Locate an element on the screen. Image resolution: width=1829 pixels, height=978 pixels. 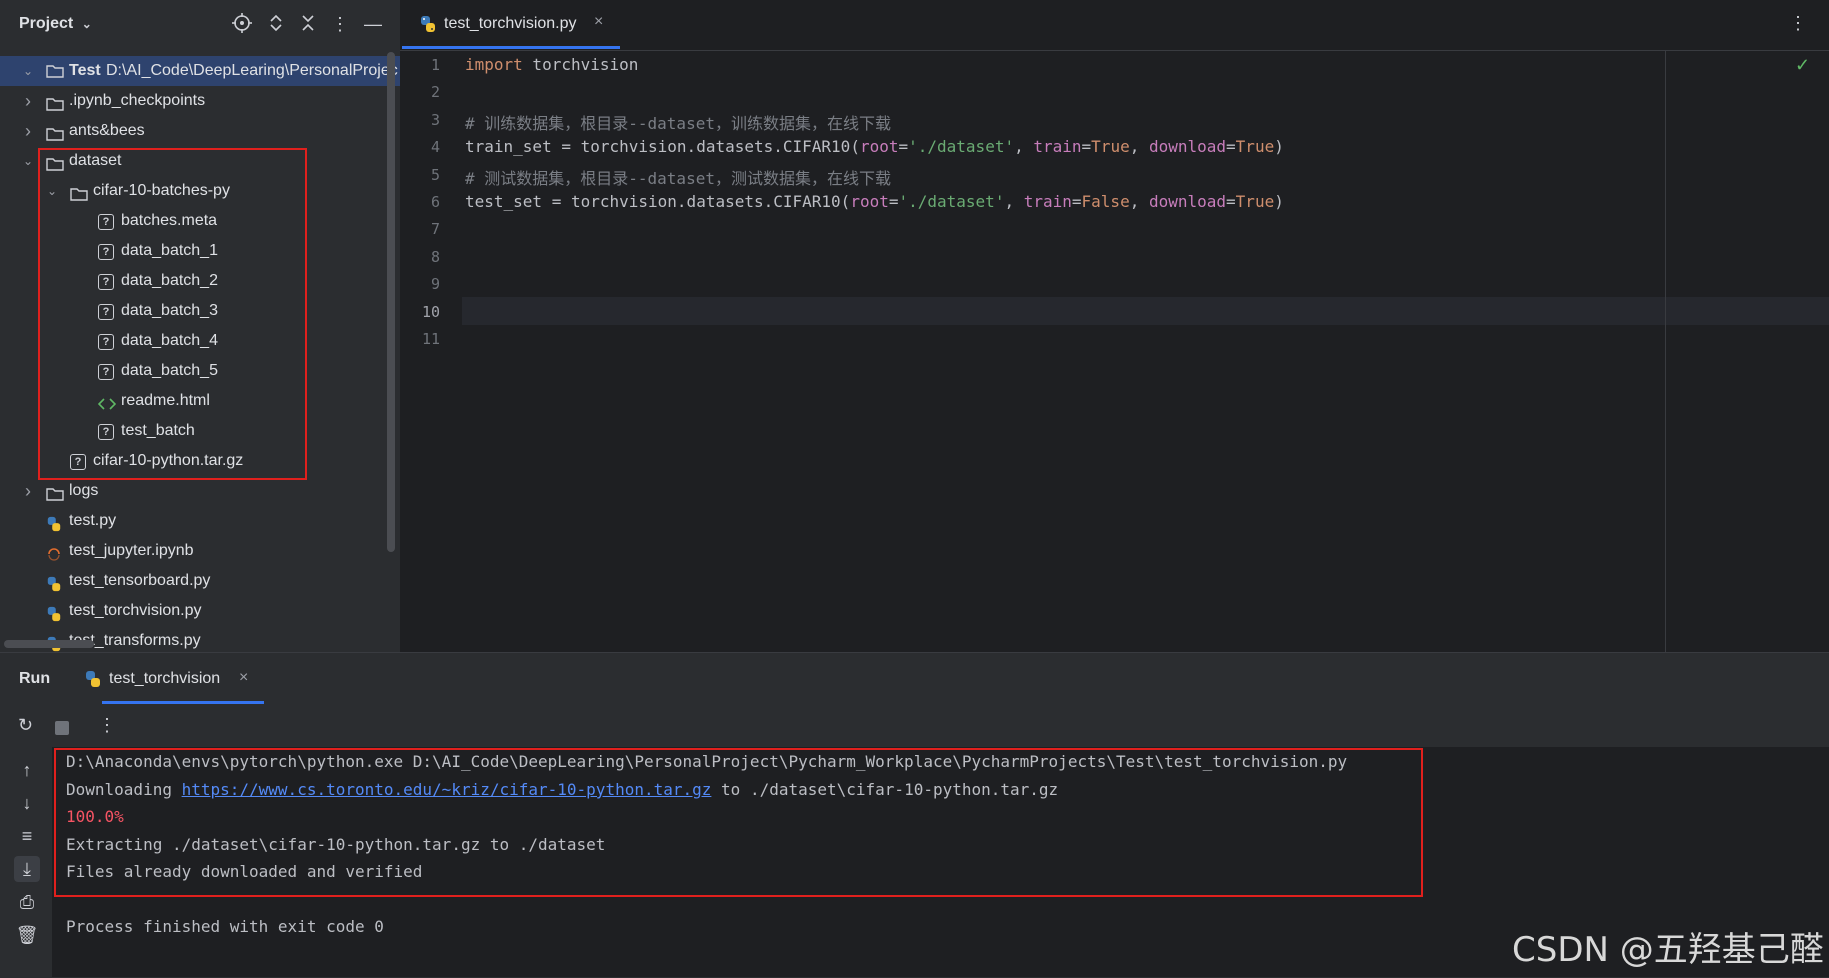
project-header: Project ⌄ ⋮ — is located at coordinates (200, 25).